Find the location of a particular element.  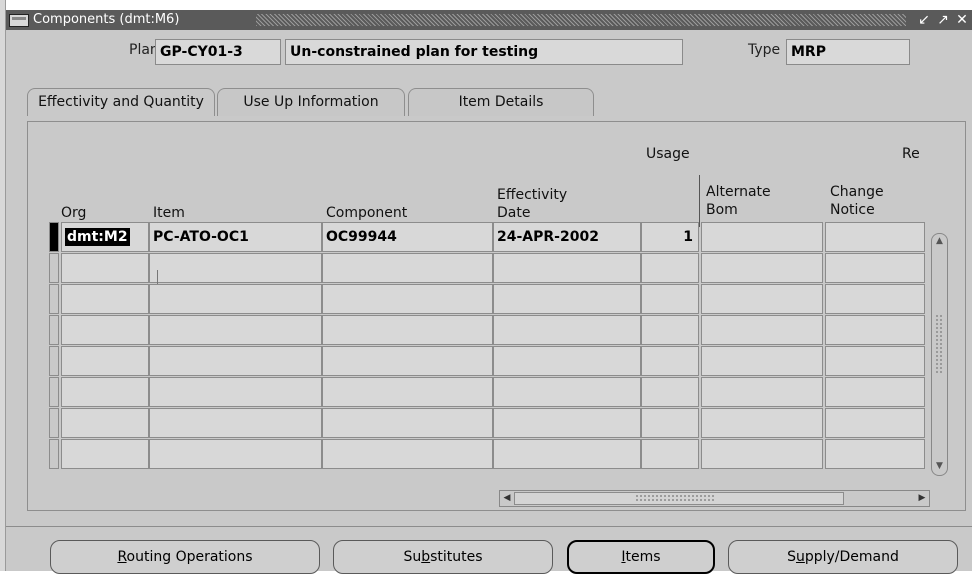

type-label: Type is located at coordinates (764, 50).